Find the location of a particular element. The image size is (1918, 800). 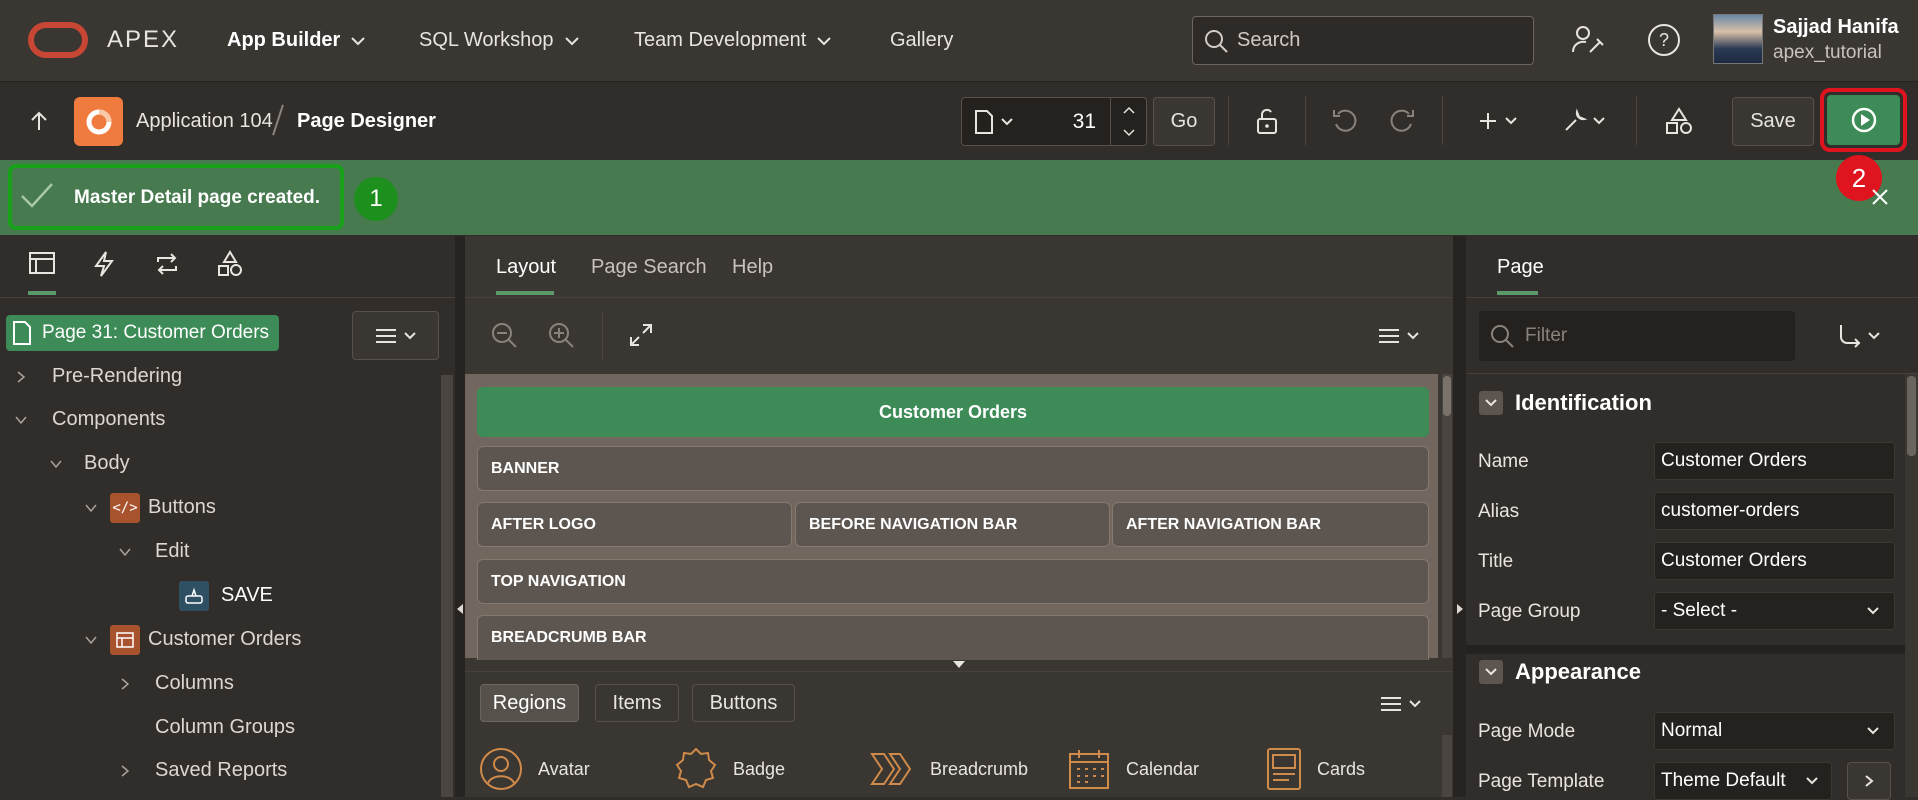

title-field: Customer Orders is located at coordinates (1774, 561).